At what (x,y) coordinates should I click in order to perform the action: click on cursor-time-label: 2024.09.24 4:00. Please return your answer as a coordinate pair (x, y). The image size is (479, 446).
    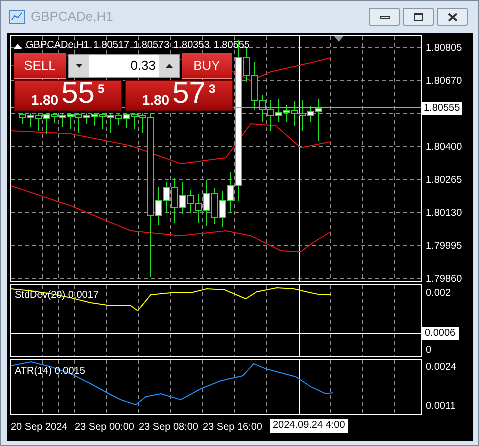
    Looking at the image, I should click on (309, 426).